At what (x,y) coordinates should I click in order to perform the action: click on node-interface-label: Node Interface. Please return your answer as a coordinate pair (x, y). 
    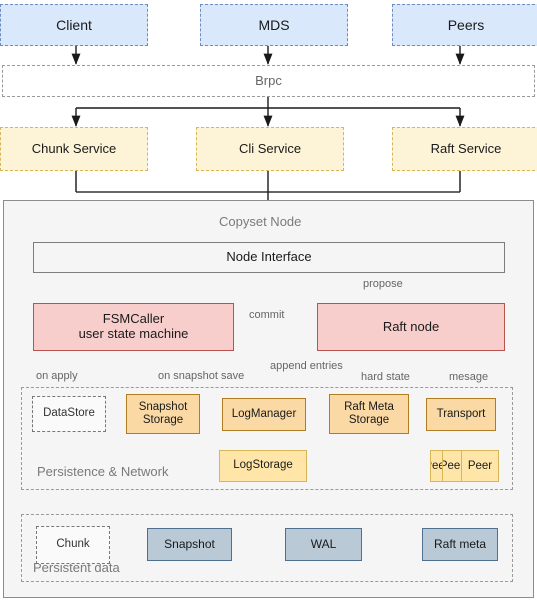
    Looking at the image, I should click on (269, 257).